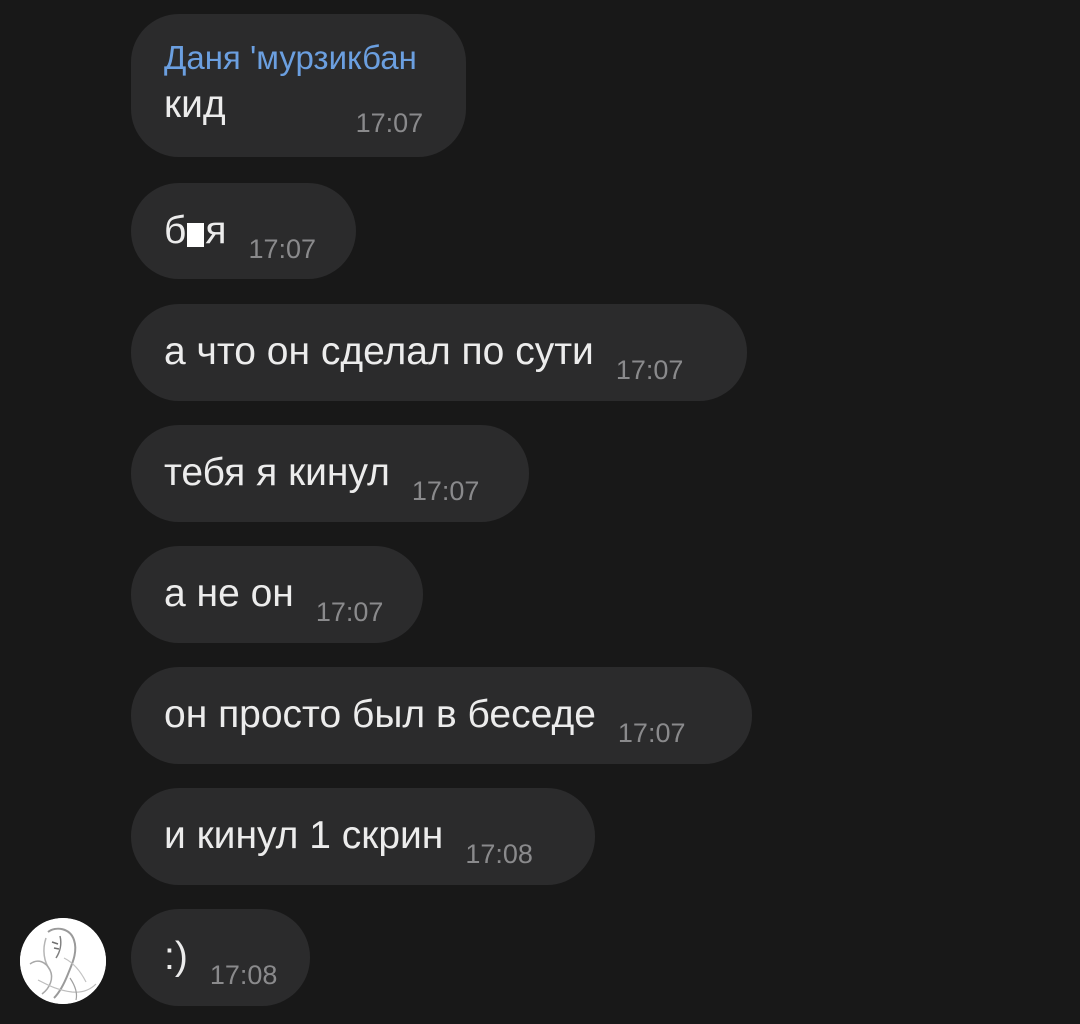 This screenshot has width=1080, height=1024. What do you see at coordinates (175, 230) in the screenshot?
I see `message-text-part: б` at bounding box center [175, 230].